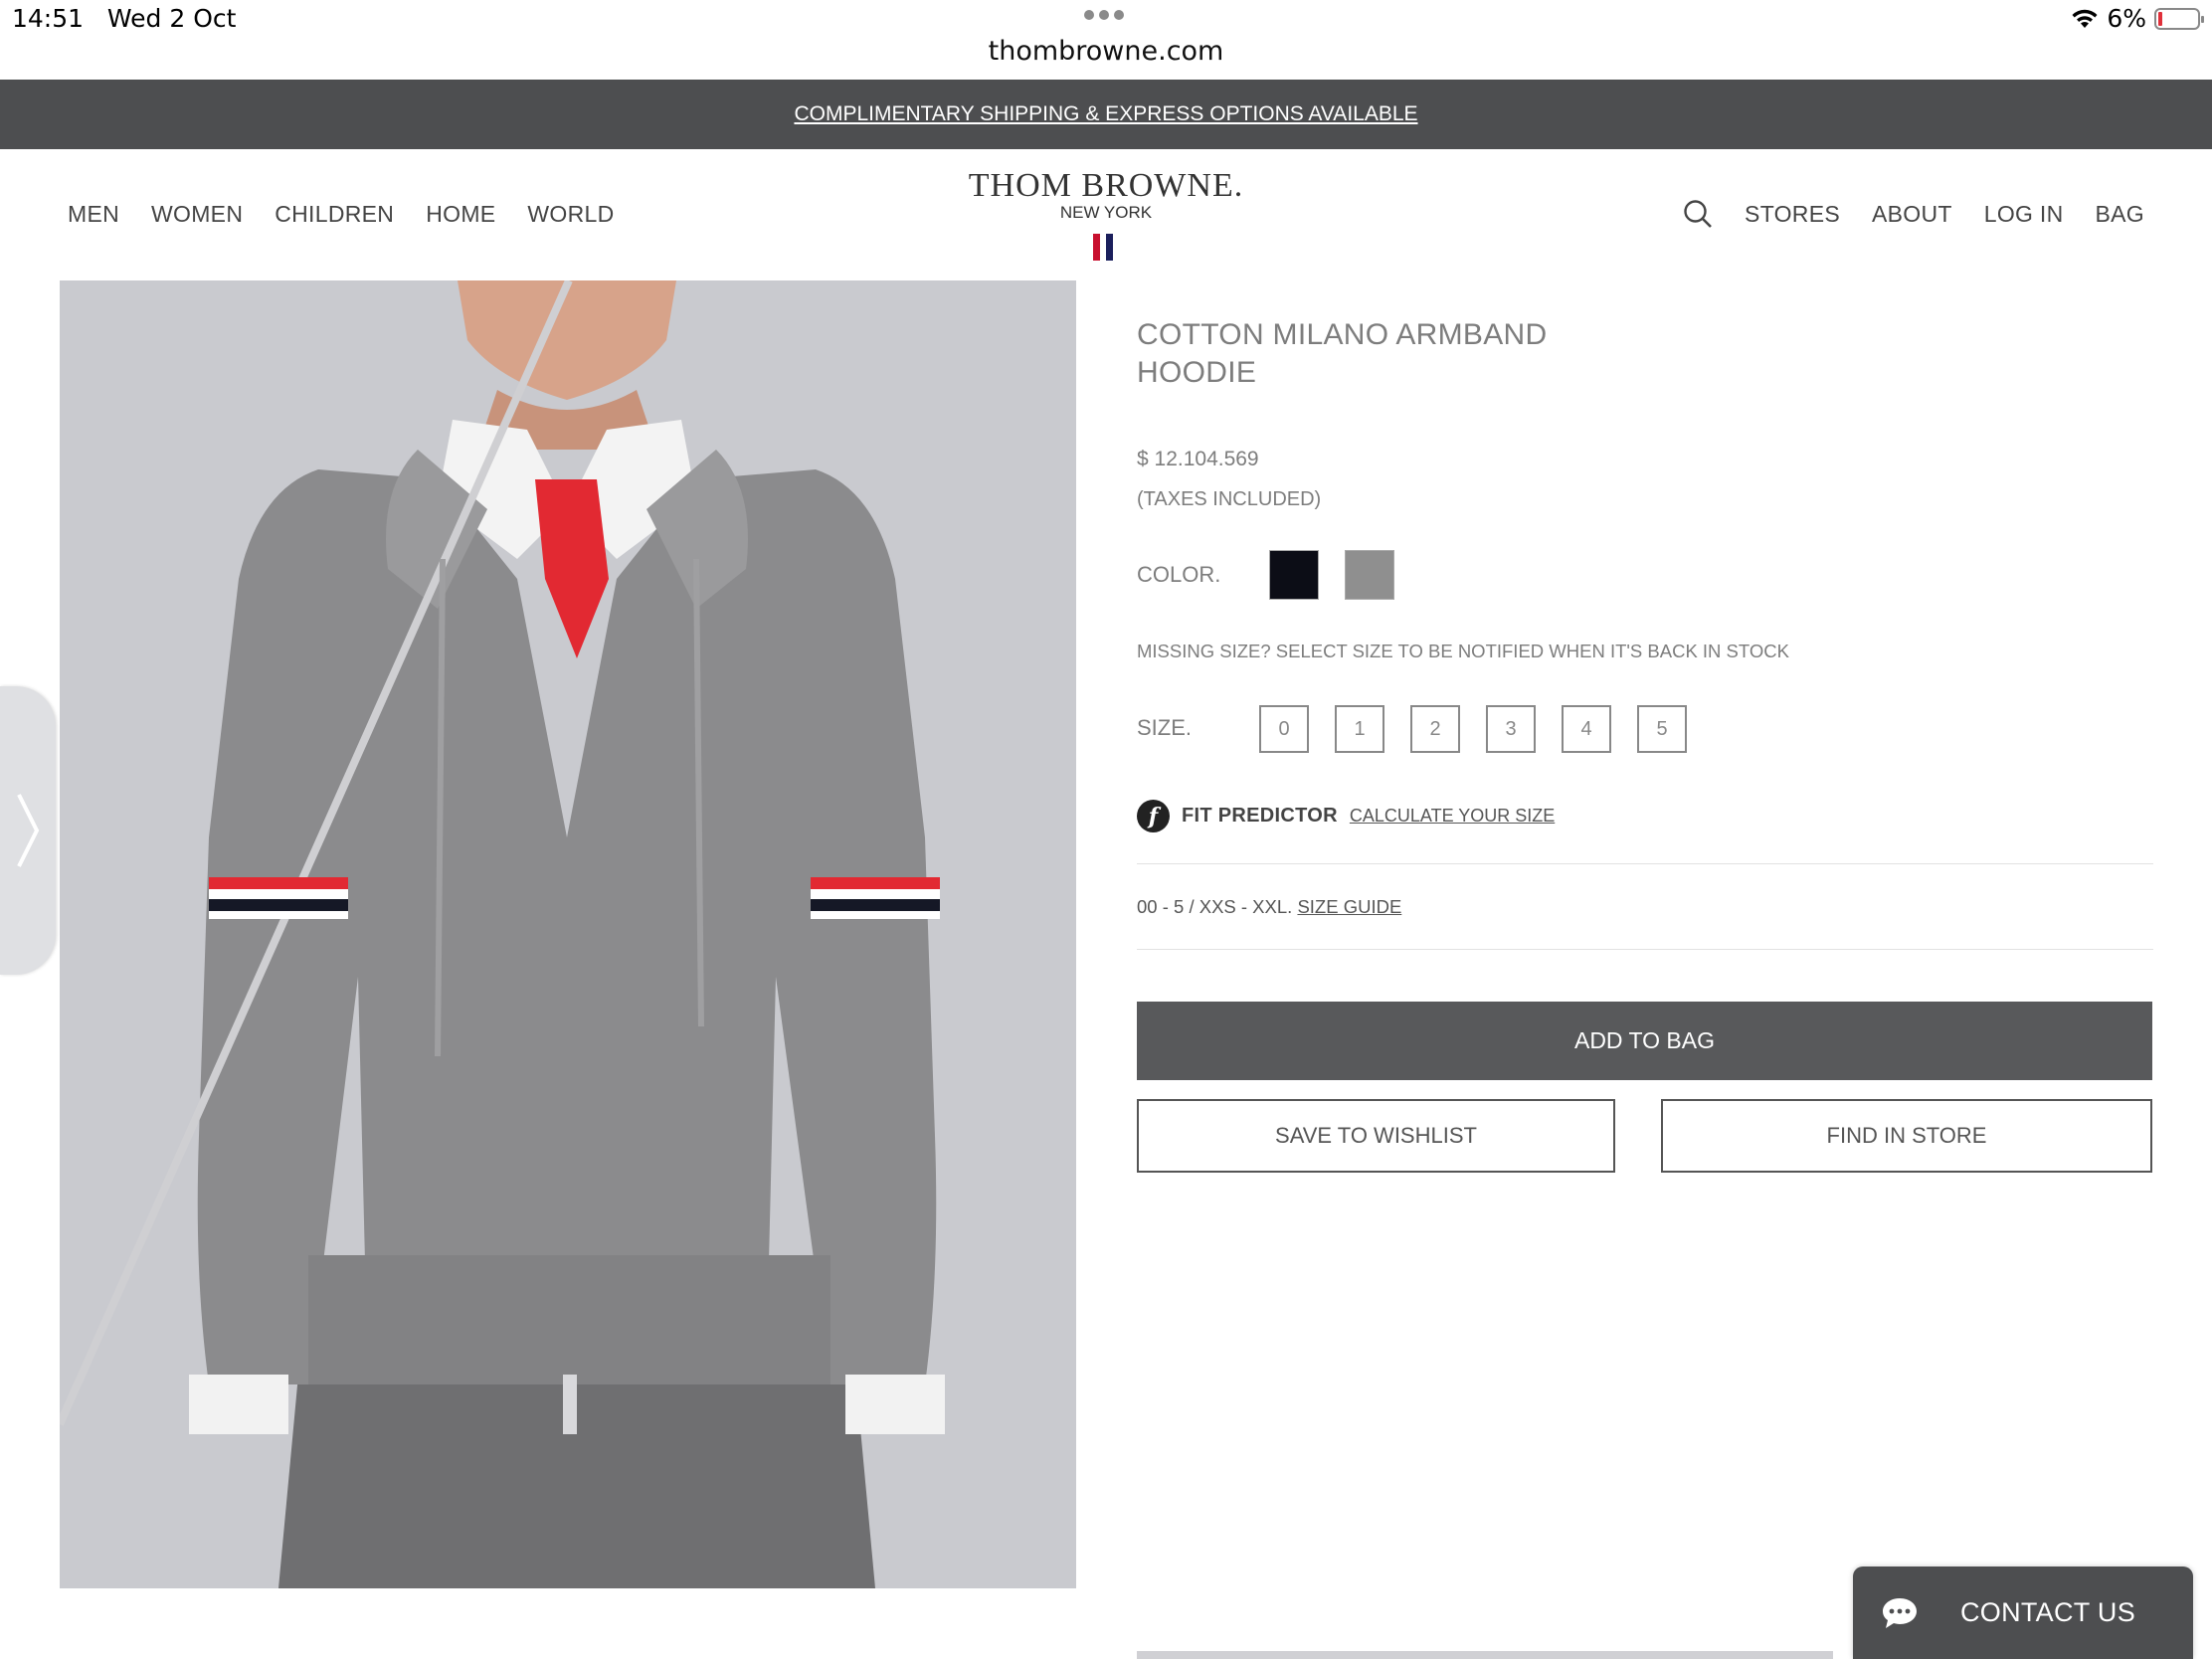 The width and height of the screenshot is (2212, 1659). What do you see at coordinates (1197, 372) in the screenshot?
I see `product-title-line2: HOODIE` at bounding box center [1197, 372].